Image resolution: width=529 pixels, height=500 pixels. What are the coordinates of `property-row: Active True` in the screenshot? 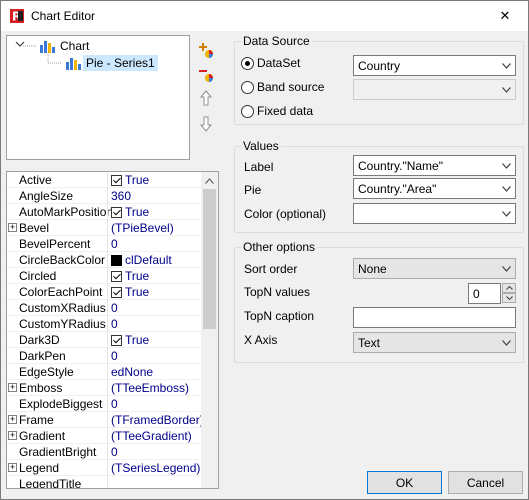 It's located at (105, 180).